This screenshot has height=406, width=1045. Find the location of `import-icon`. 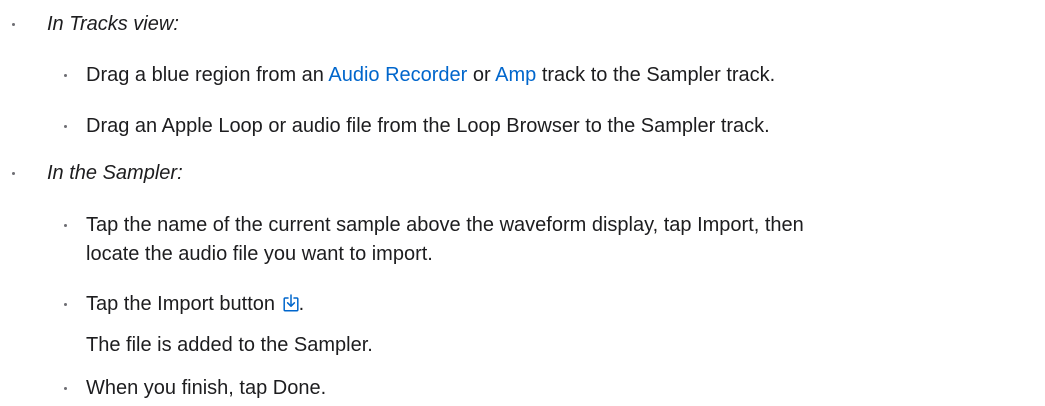

import-icon is located at coordinates (291, 302).